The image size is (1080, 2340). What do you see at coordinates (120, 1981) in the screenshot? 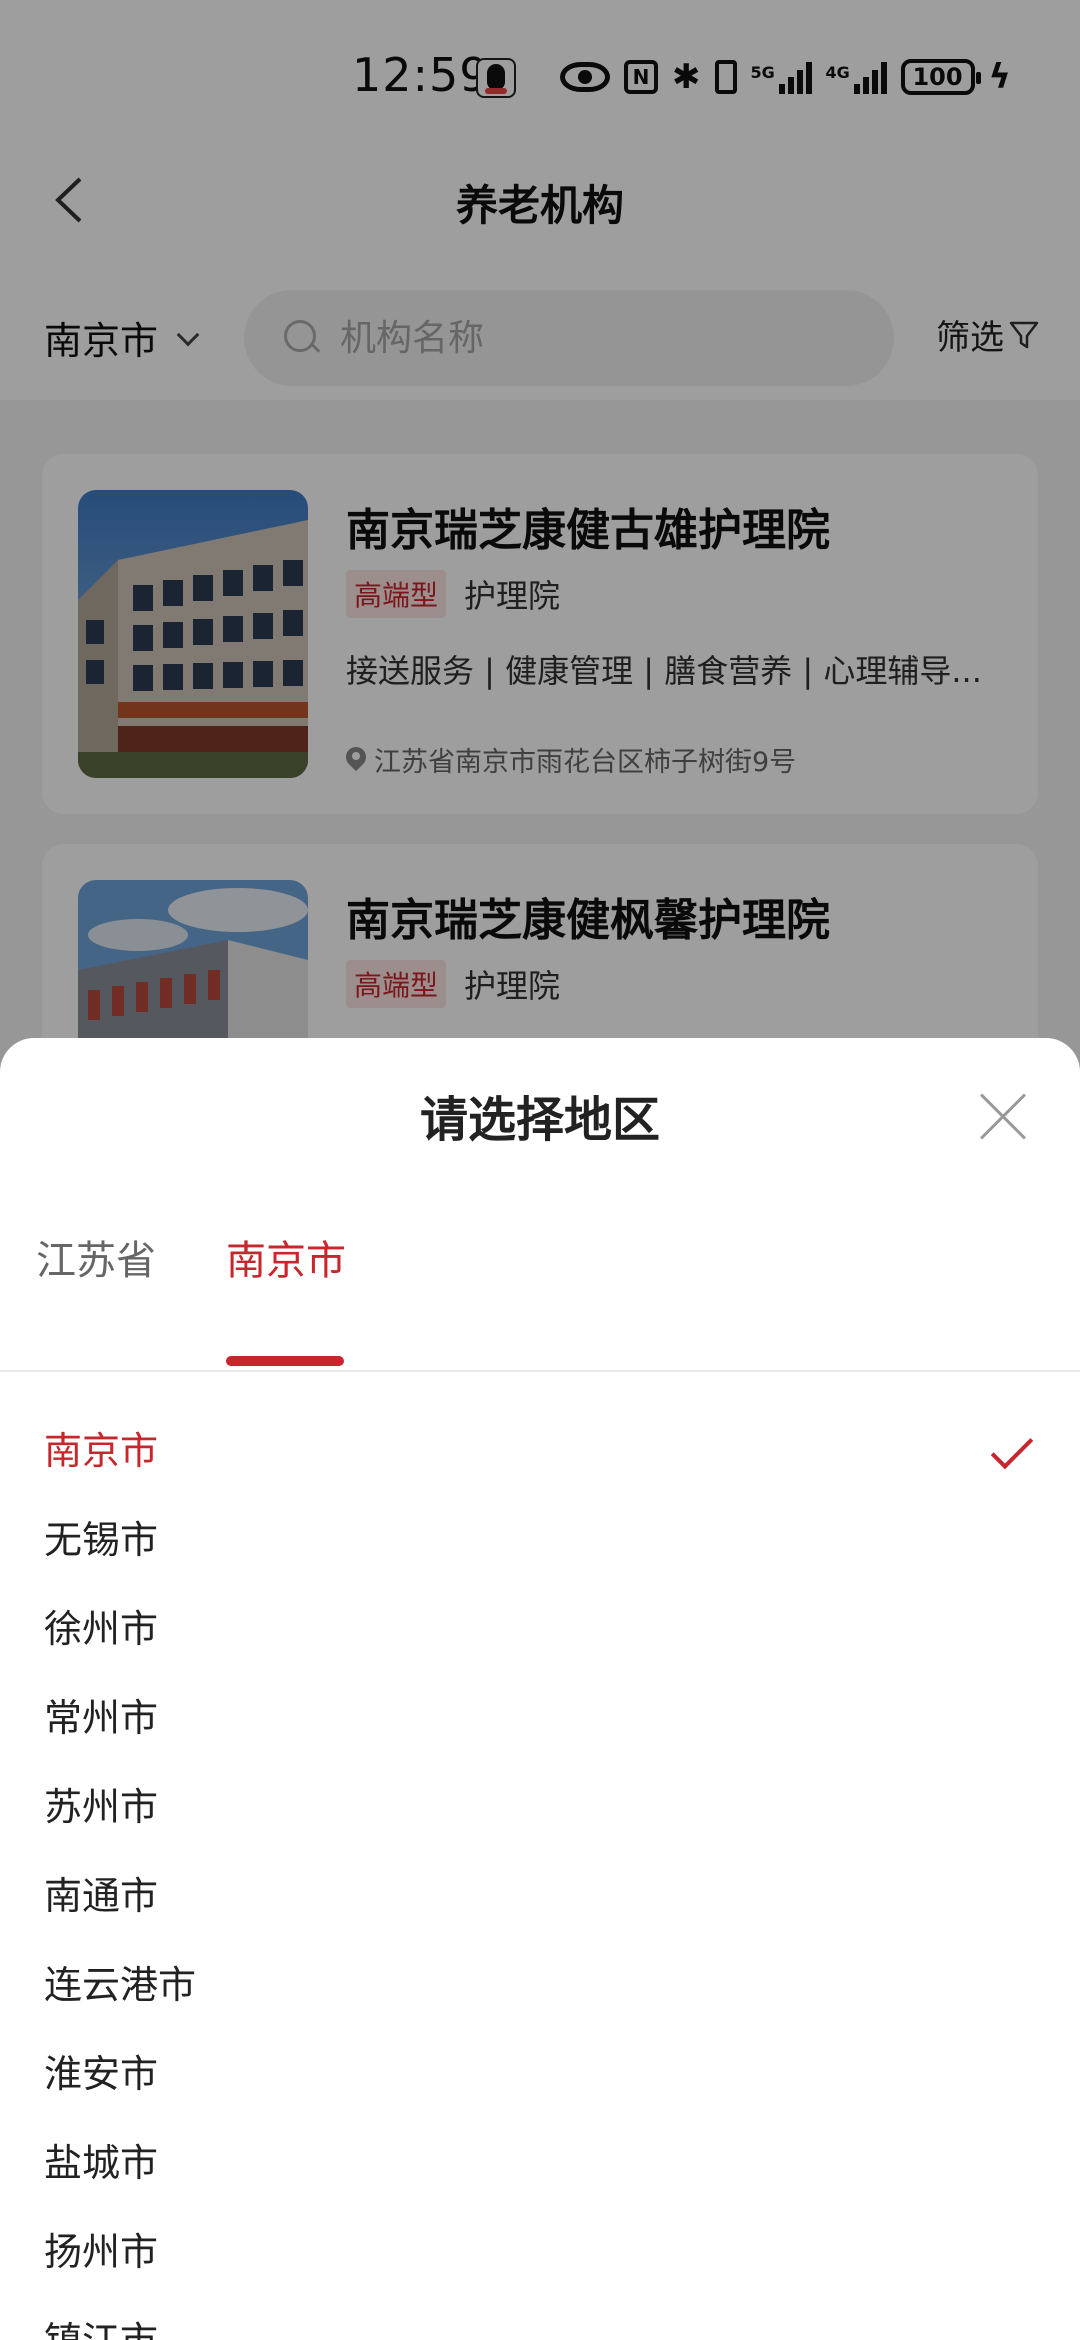
I see `city-option: 连云港市` at bounding box center [120, 1981].